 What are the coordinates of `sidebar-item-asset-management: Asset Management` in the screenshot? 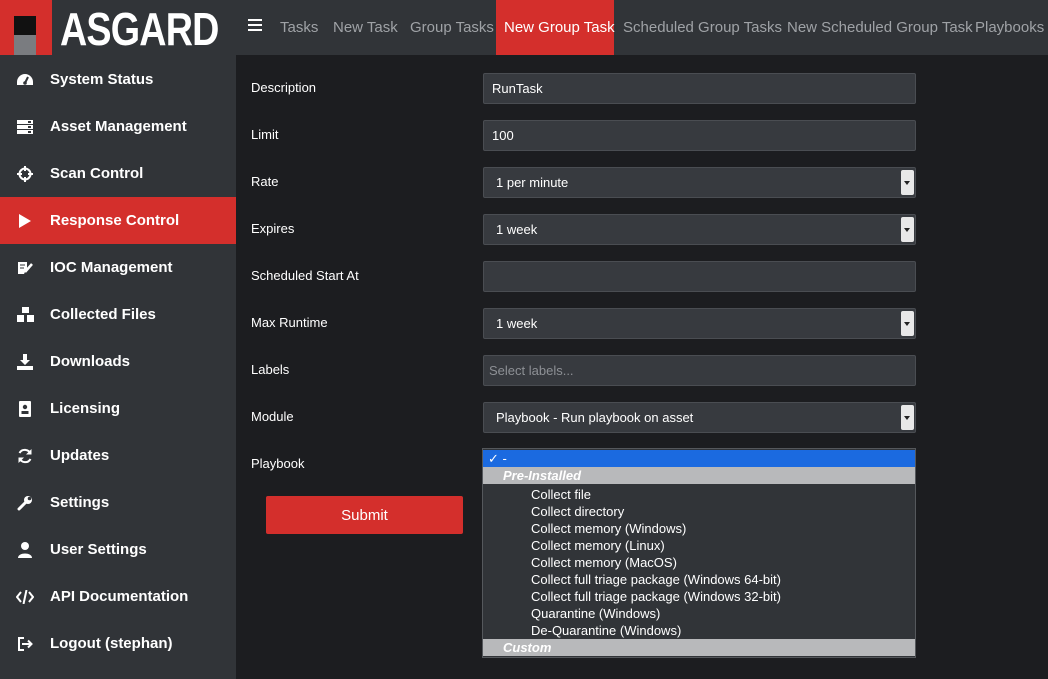 It's located at (118, 126).